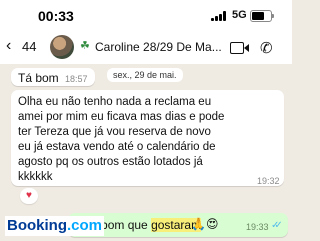 The width and height of the screenshot is (320, 241). Describe the element at coordinates (62, 47) in the screenshot. I see `avatar` at that location.